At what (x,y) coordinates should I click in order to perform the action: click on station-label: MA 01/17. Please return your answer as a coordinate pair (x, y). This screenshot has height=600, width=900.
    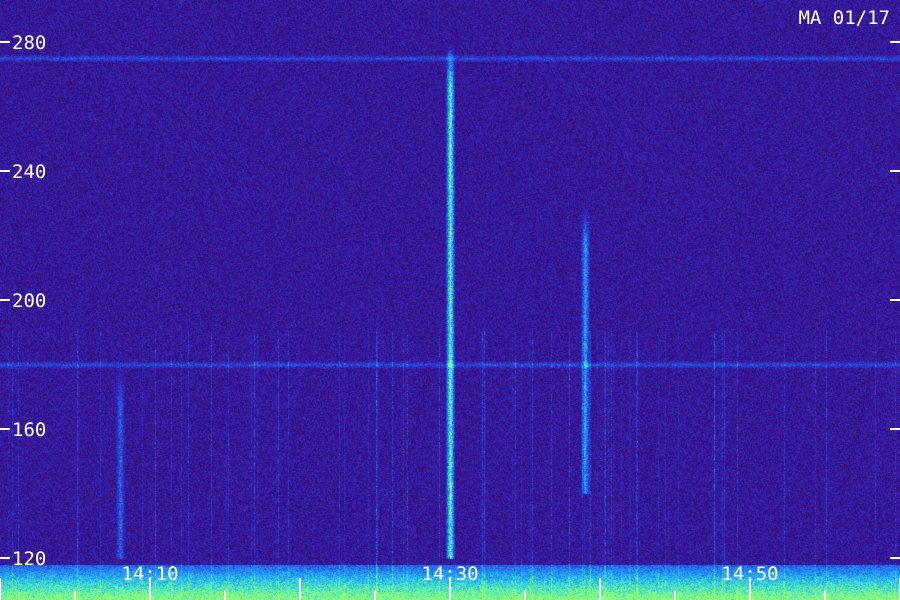
    Looking at the image, I should click on (844, 18).